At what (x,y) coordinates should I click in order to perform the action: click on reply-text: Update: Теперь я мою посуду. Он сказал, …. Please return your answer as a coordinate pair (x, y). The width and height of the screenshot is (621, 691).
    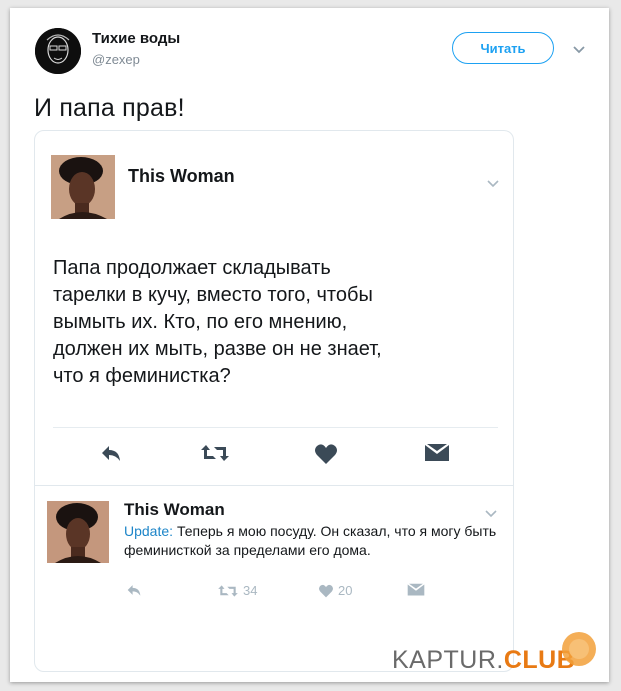
    Looking at the image, I should click on (314, 541).